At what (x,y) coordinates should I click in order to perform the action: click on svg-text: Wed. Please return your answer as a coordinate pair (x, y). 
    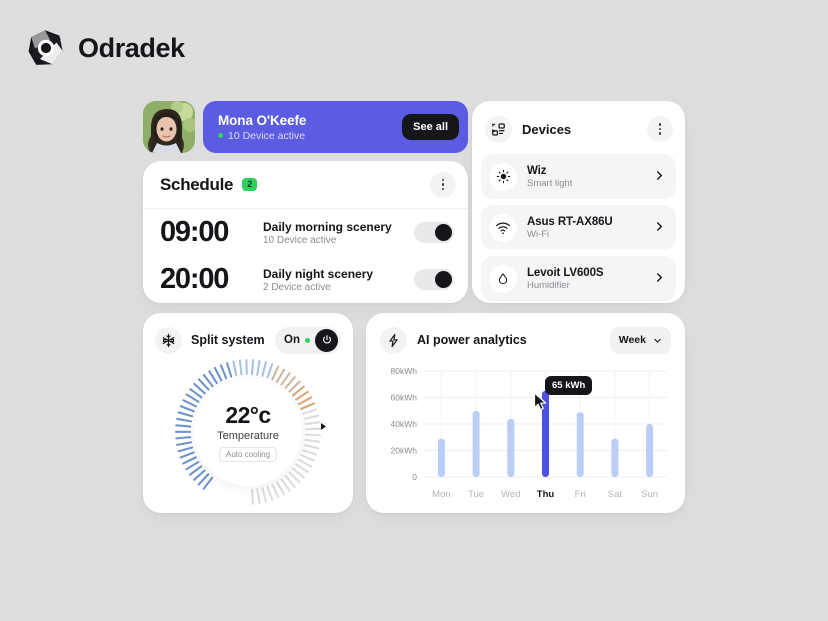
    Looking at the image, I should click on (510, 494).